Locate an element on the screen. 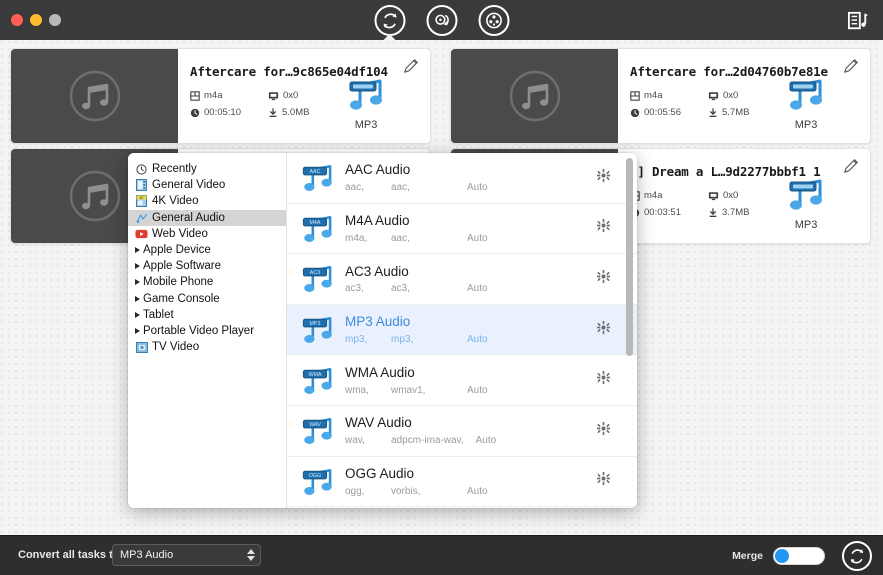 The width and height of the screenshot is (883, 575). download-size-icon is located at coordinates (713, 112).